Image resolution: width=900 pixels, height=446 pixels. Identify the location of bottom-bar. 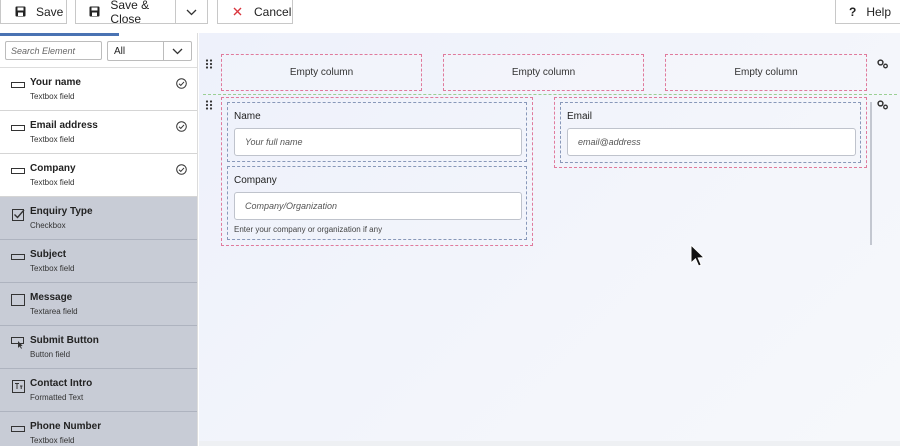
(549, 443).